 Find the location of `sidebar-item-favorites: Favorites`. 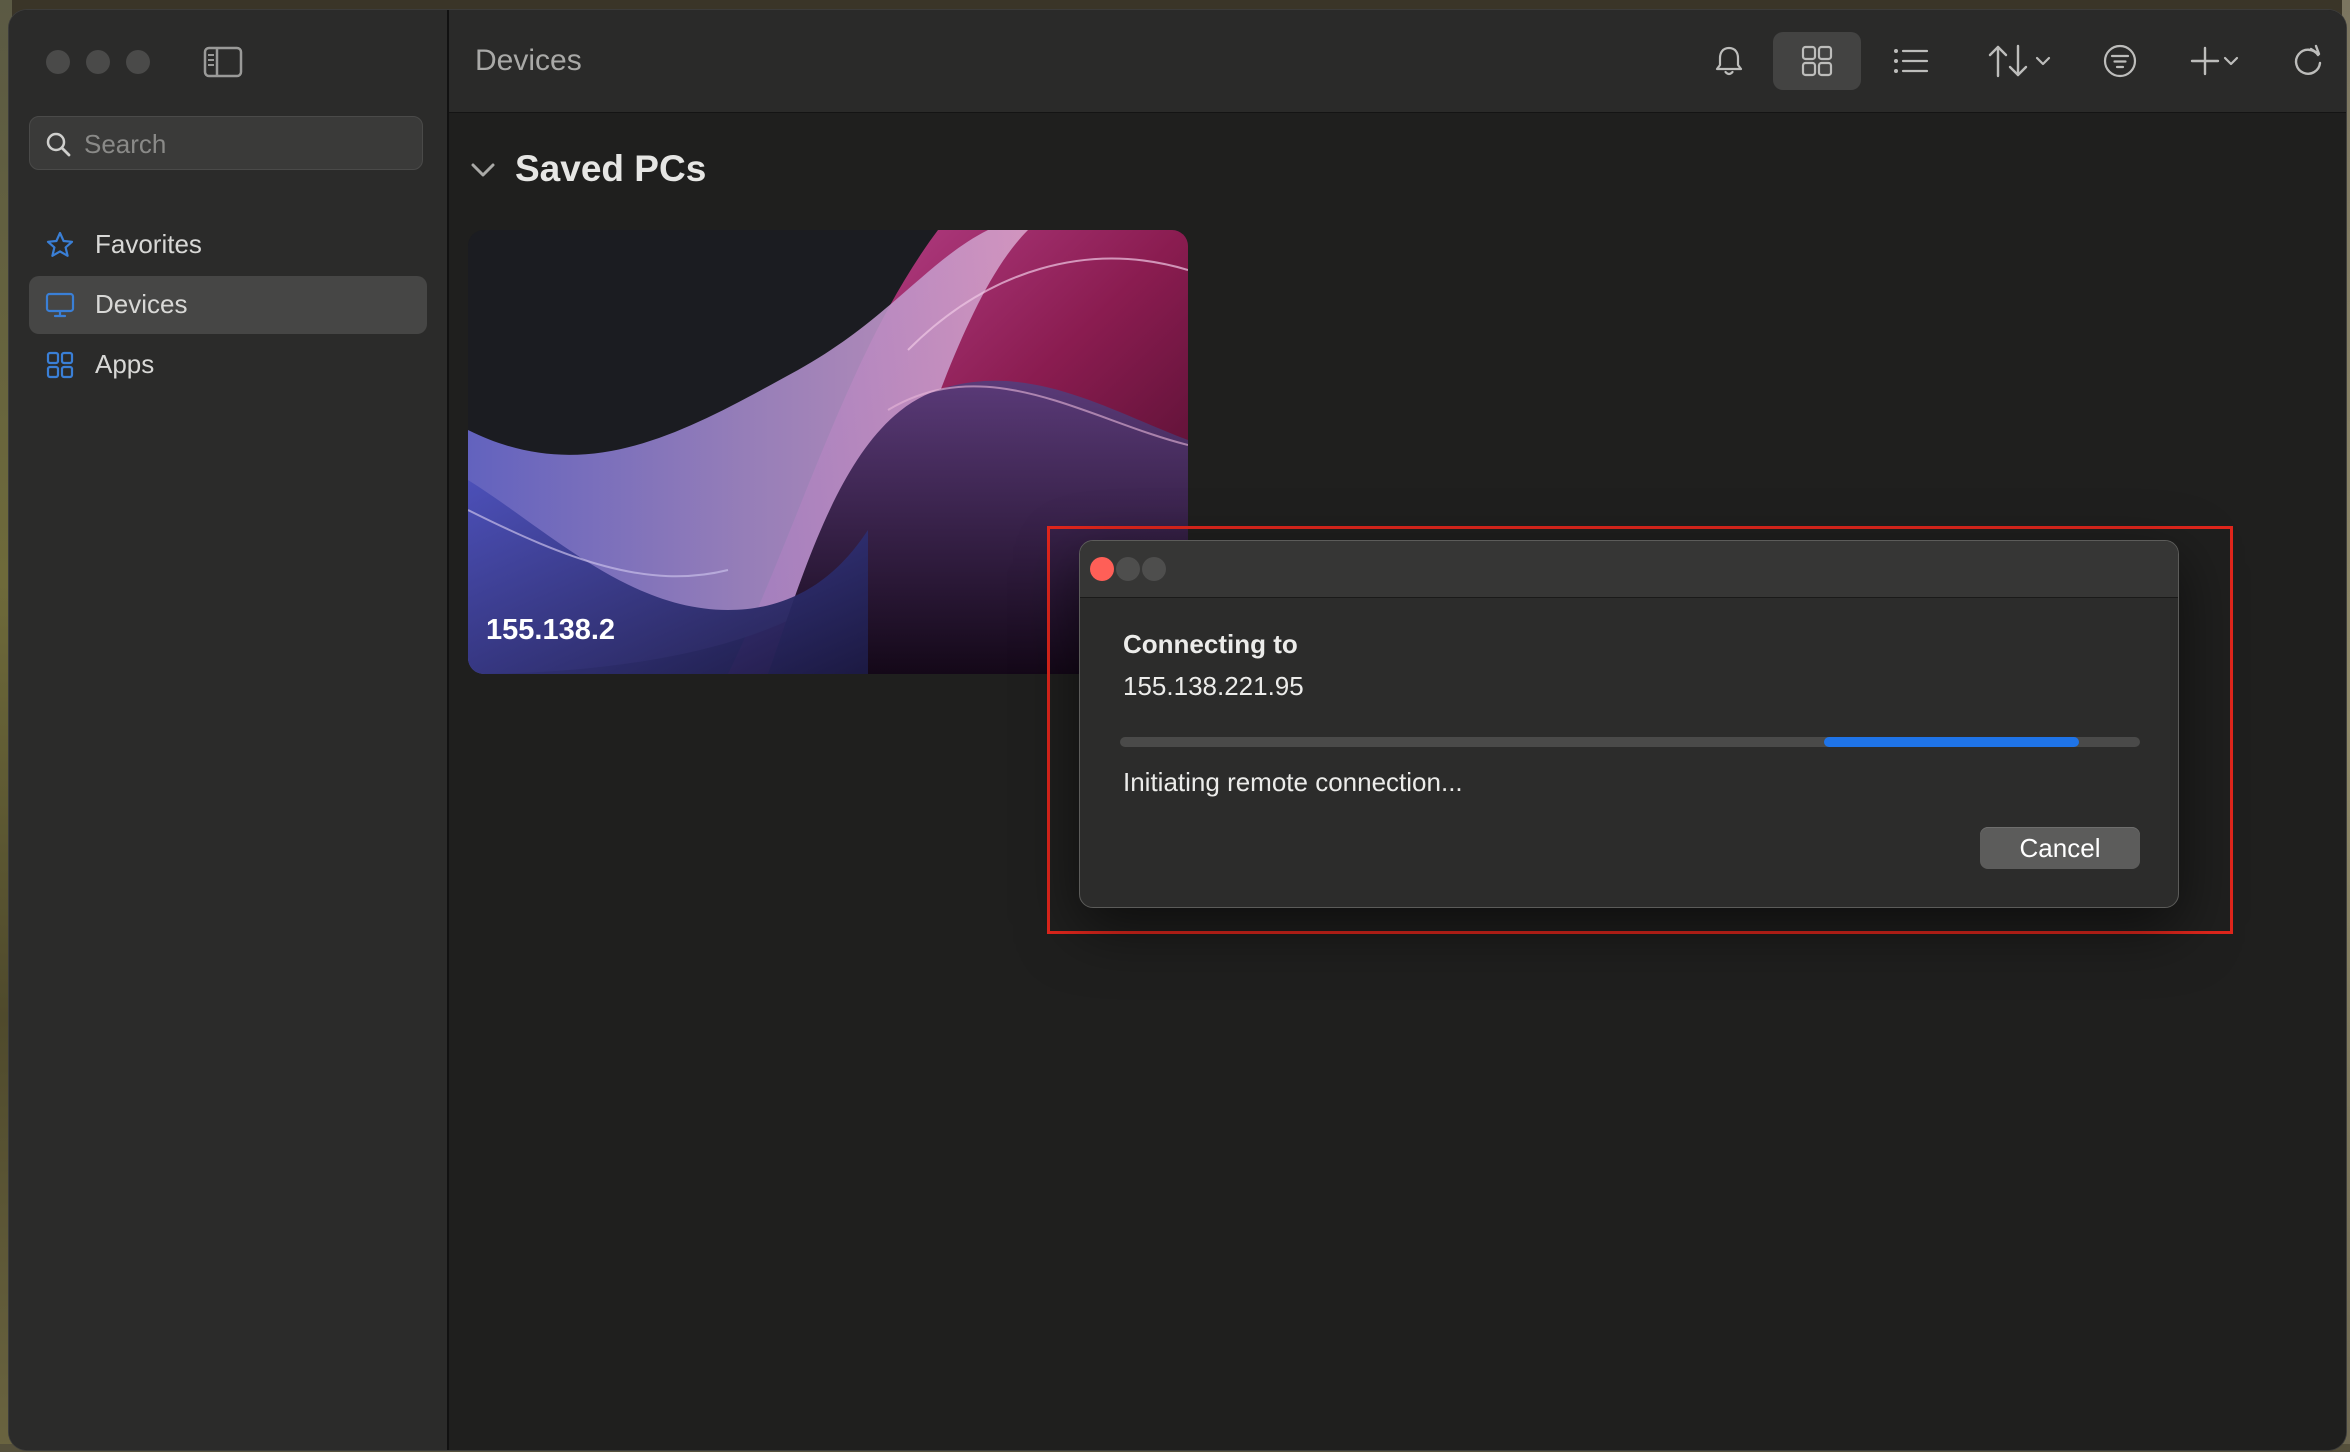

sidebar-item-favorites: Favorites is located at coordinates (228, 245).